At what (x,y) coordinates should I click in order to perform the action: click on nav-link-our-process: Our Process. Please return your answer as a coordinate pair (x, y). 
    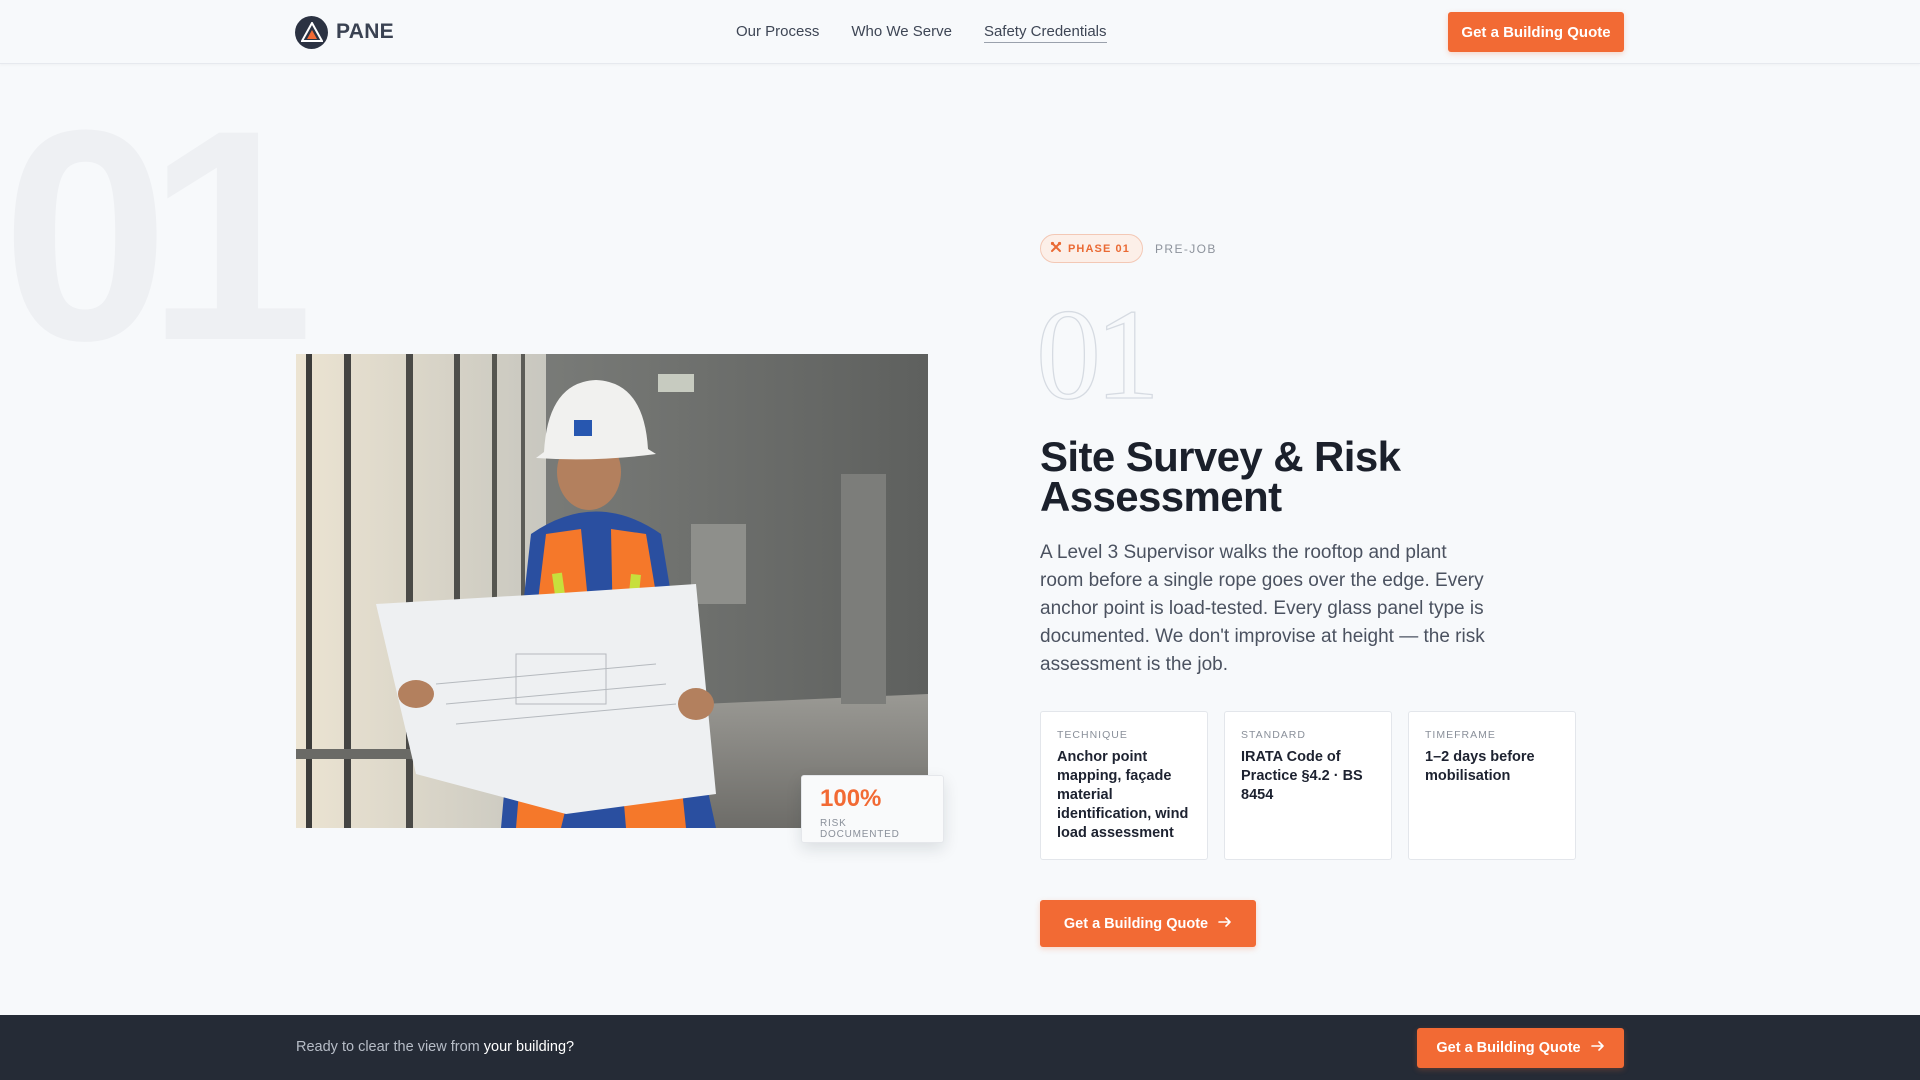
    Looking at the image, I should click on (777, 32).